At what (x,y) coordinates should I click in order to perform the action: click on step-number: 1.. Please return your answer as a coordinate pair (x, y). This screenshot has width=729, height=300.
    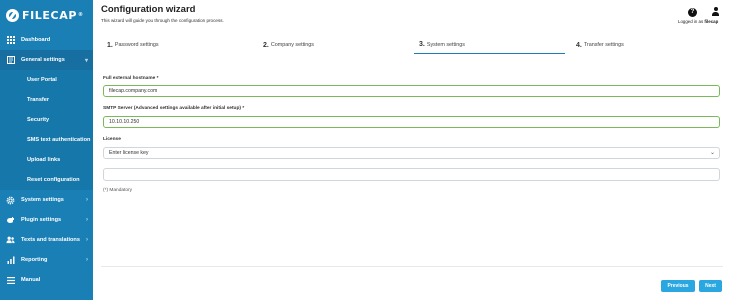
    Looking at the image, I should click on (110, 45).